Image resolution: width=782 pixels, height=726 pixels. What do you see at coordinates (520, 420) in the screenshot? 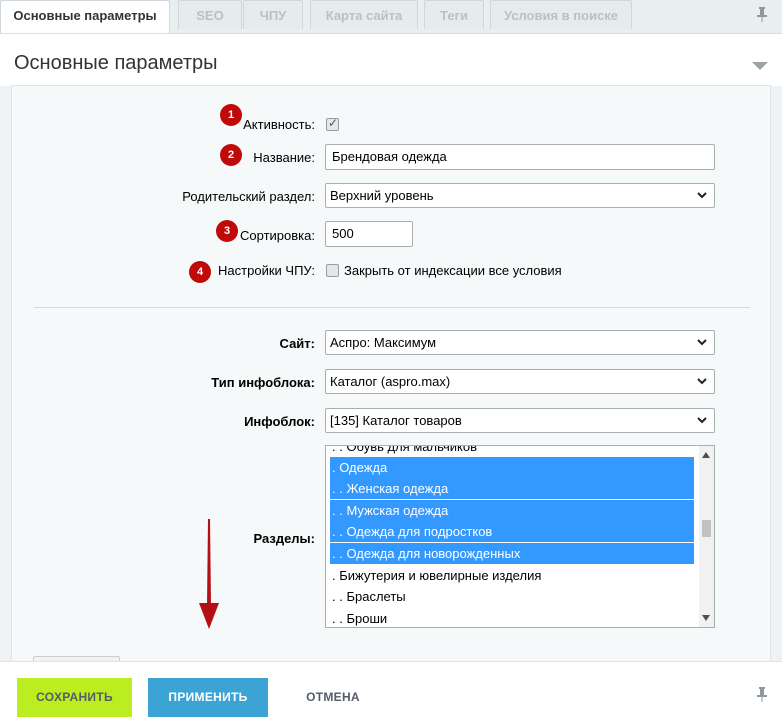
I see `iblock-select: [135] Каталог товаров` at bounding box center [520, 420].